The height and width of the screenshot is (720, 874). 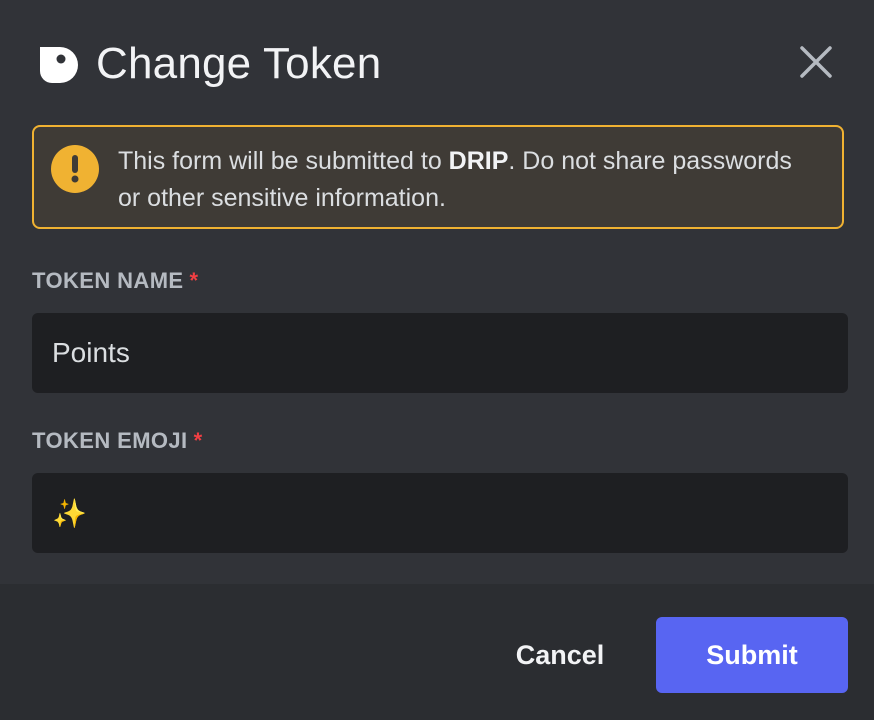 What do you see at coordinates (440, 513) in the screenshot?
I see `token-emoji-input` at bounding box center [440, 513].